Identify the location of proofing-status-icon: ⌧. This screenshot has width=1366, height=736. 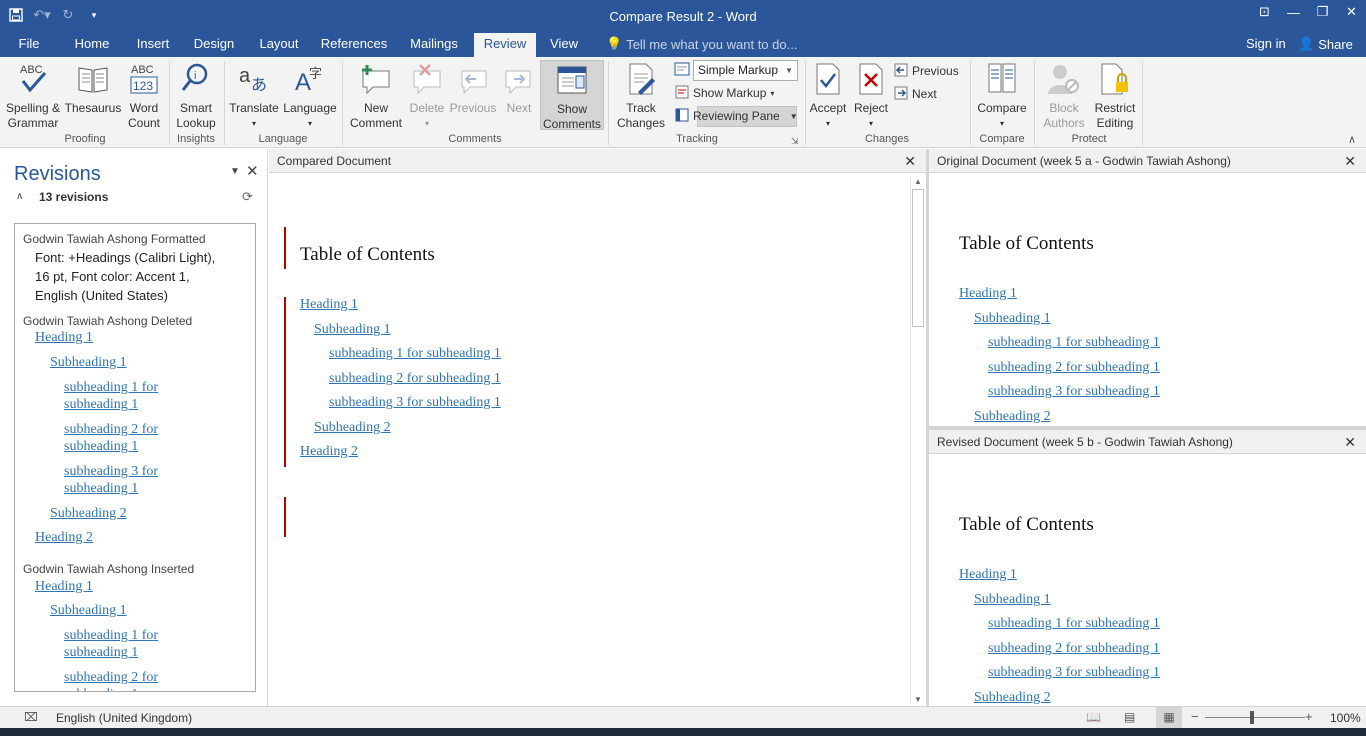
(31, 717).